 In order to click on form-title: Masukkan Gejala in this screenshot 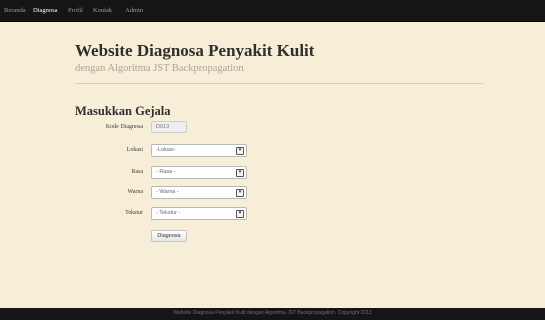, I will do `click(123, 111)`.